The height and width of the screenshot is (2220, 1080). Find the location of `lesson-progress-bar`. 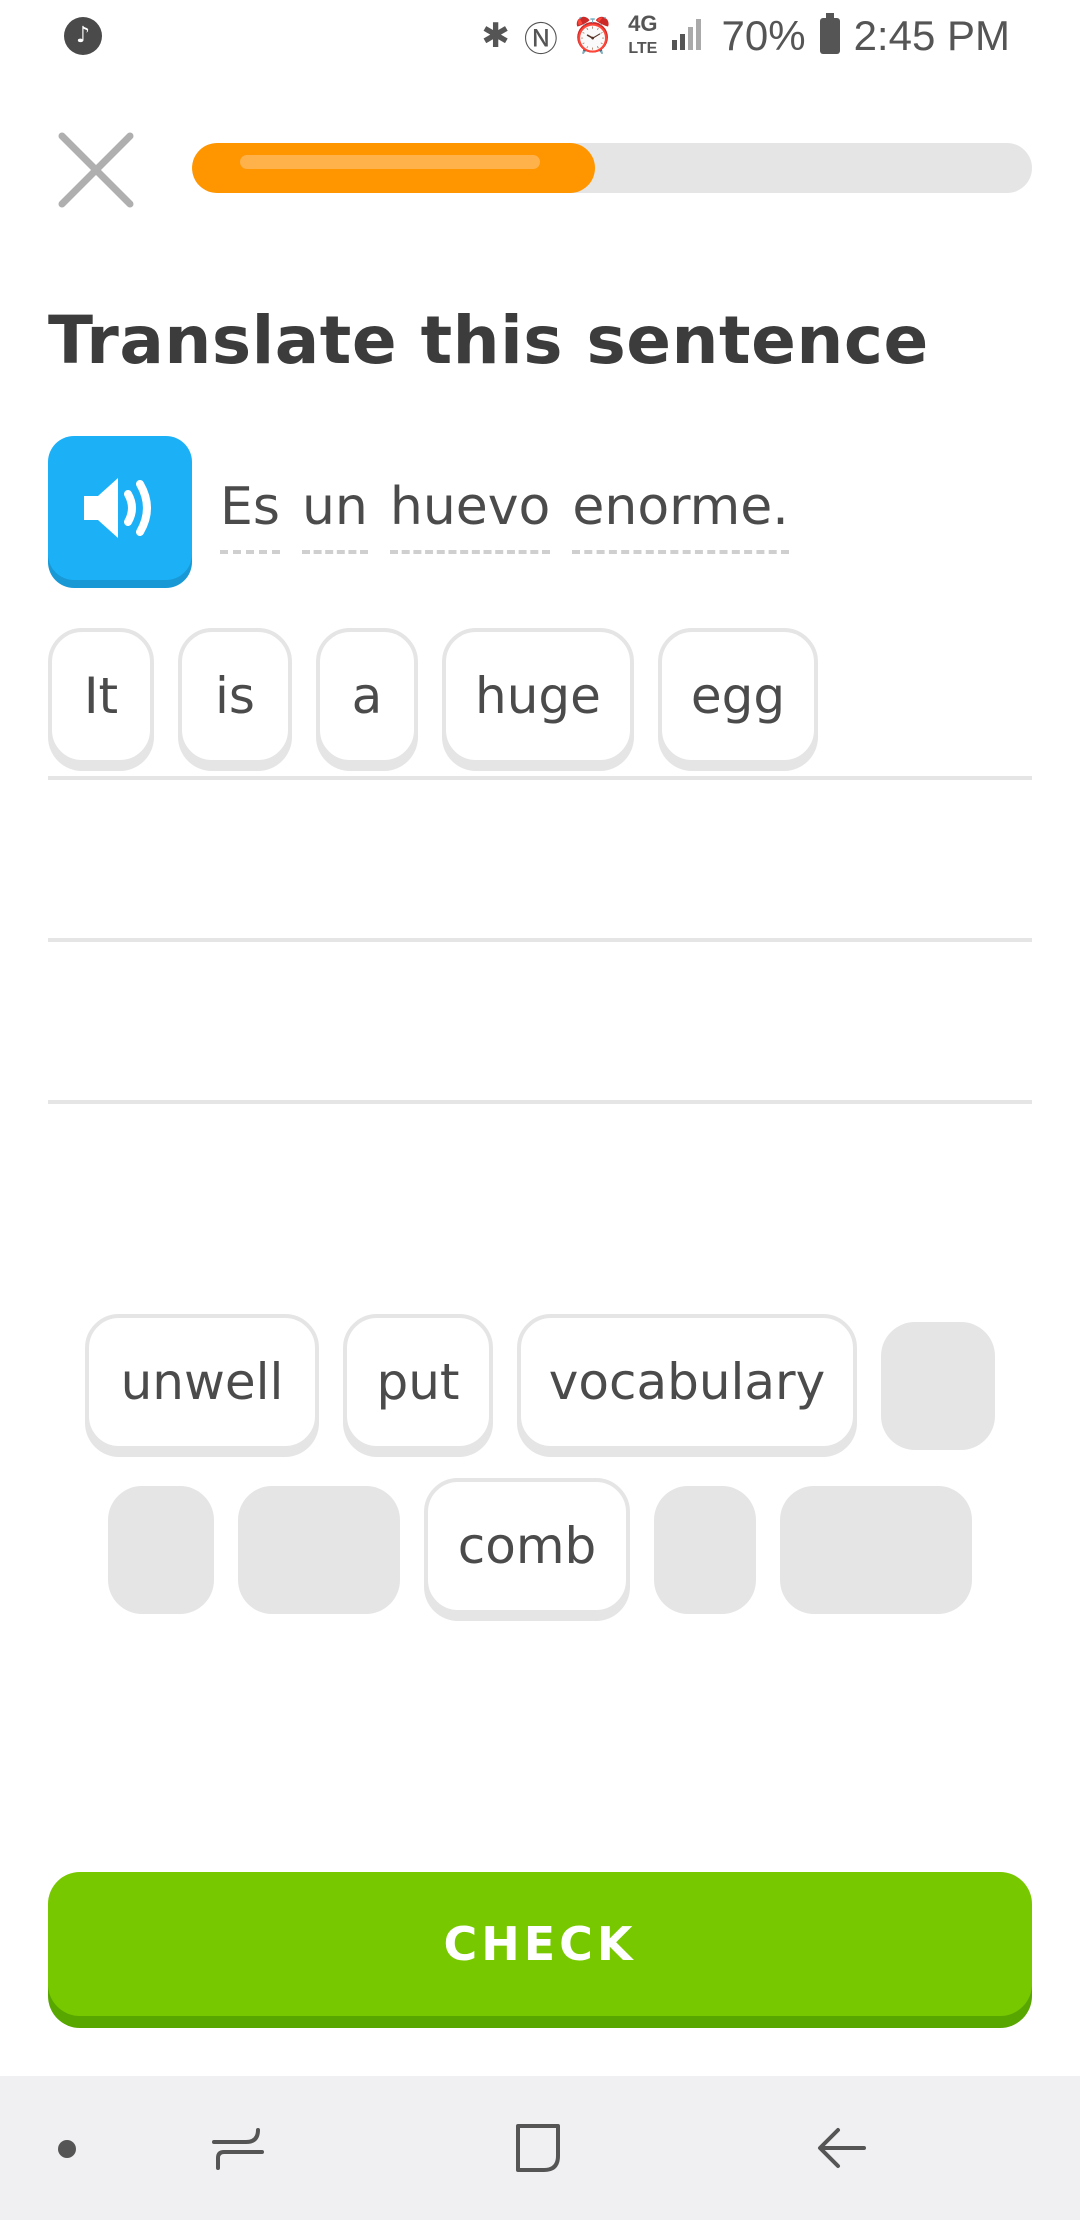

lesson-progress-bar is located at coordinates (612, 168).